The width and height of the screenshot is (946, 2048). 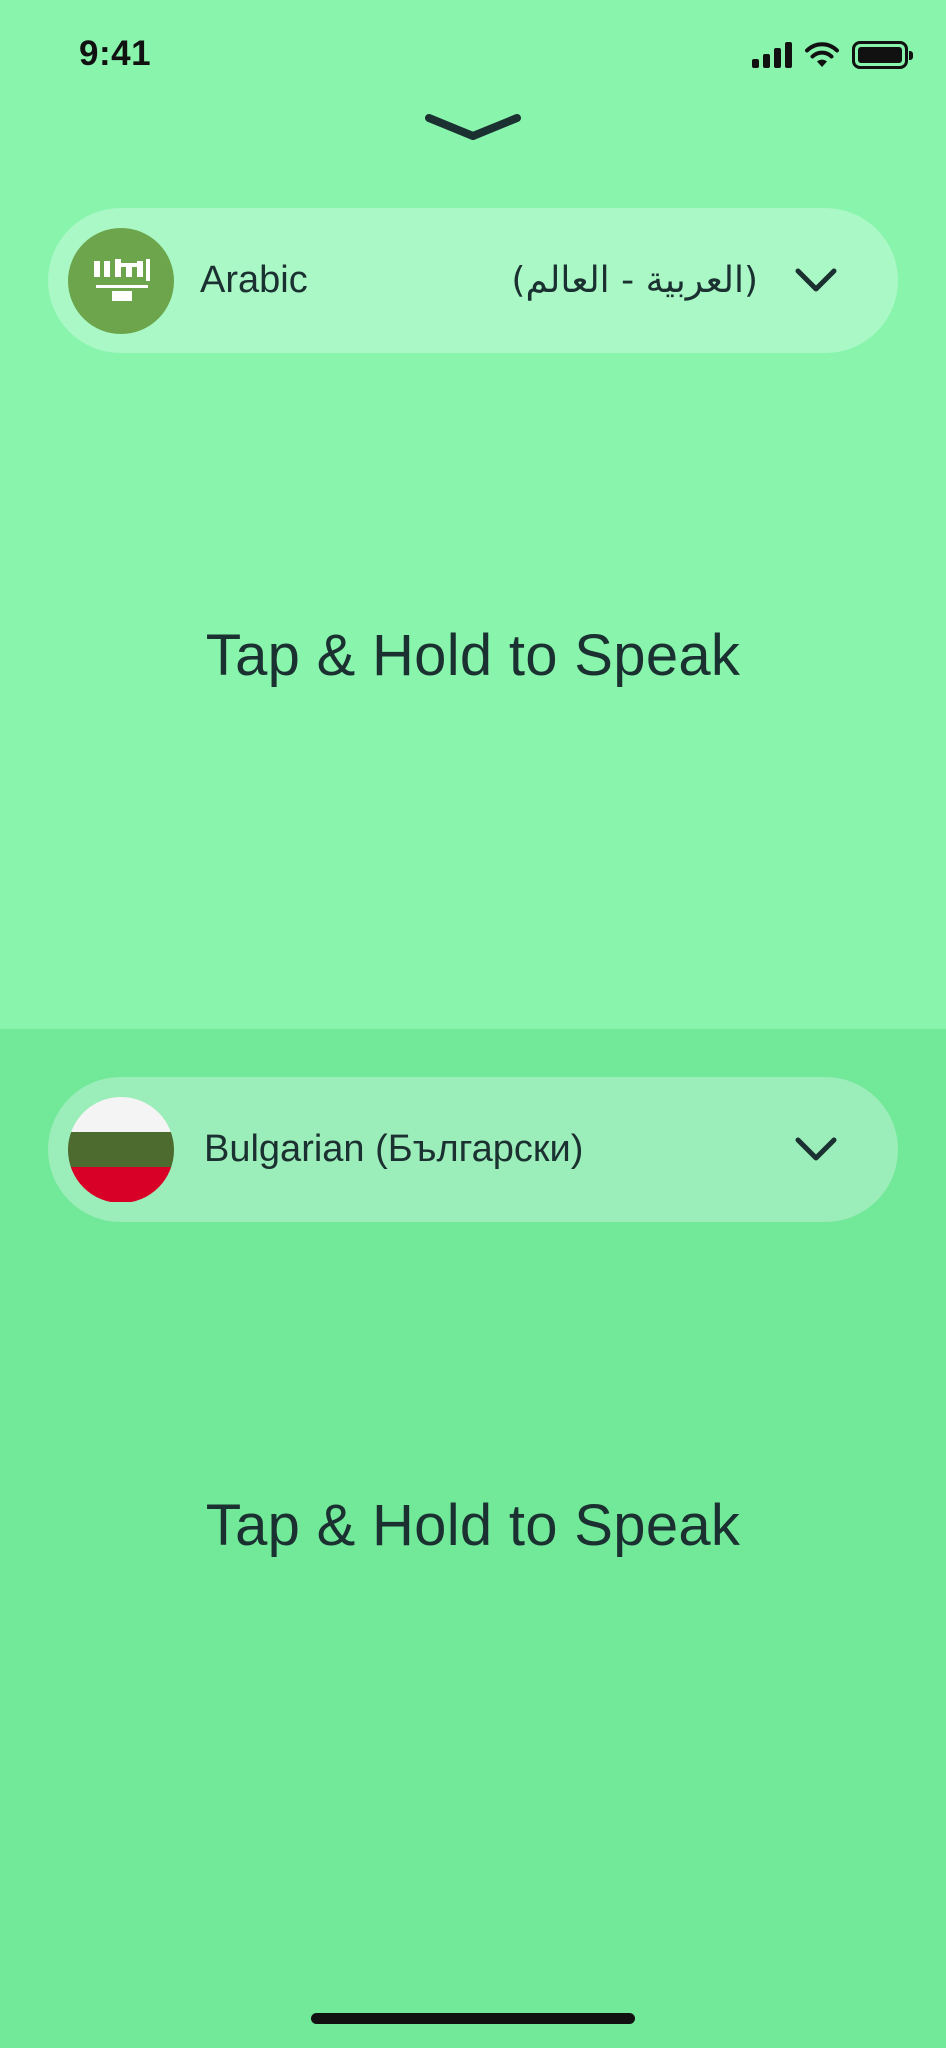 I want to click on status-time: 9:41, so click(x=115, y=53).